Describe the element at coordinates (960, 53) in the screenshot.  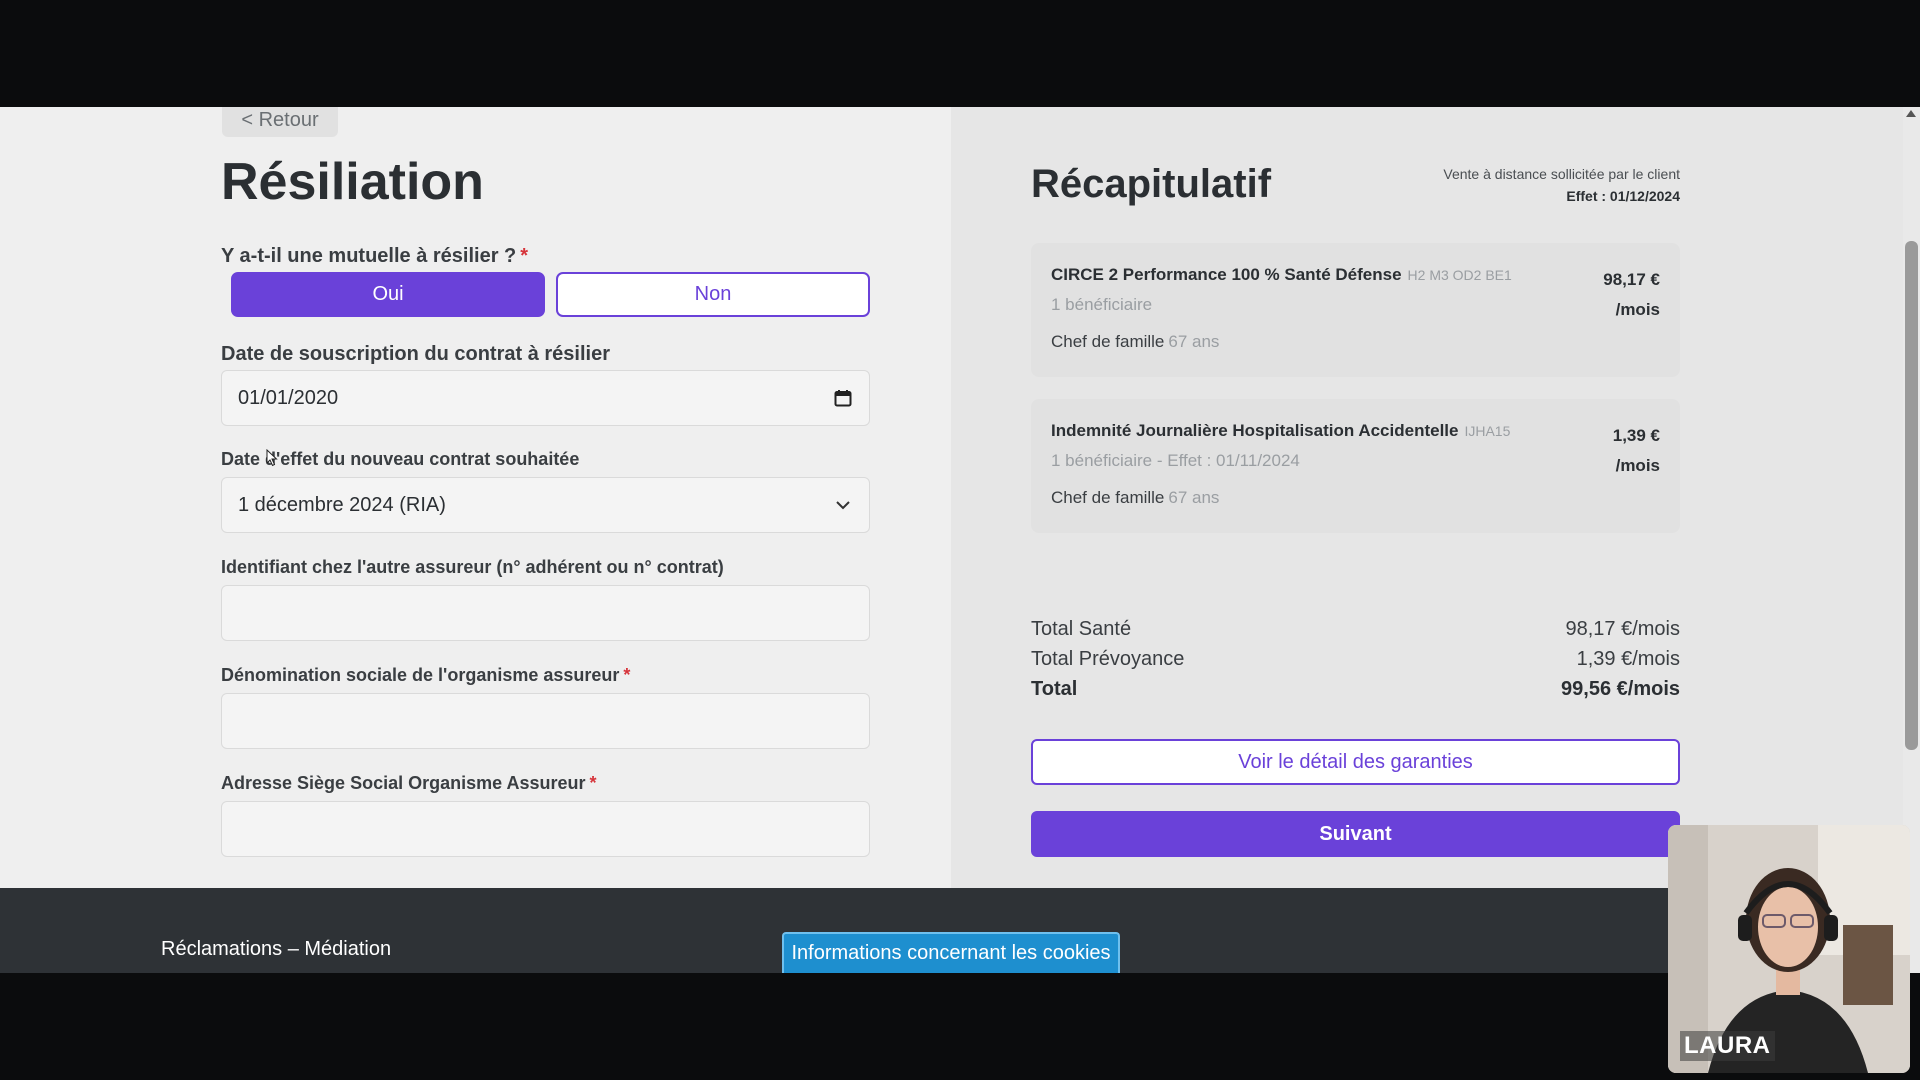
I see `top-black-bar` at that location.